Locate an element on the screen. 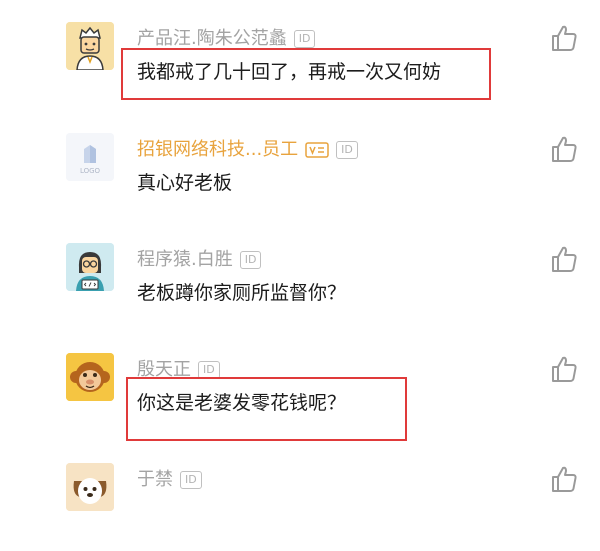 This screenshot has height=551, width=600. username-row: 殷天正 ID is located at coordinates (178, 370).